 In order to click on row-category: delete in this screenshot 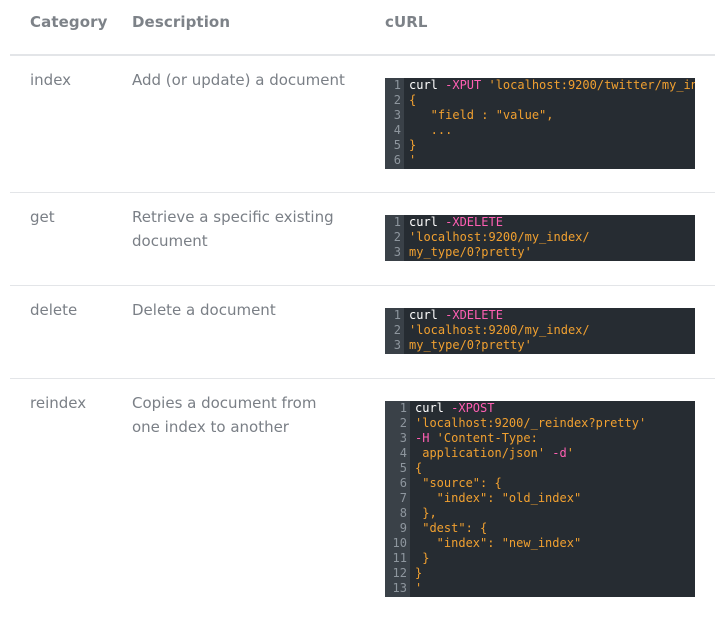, I will do `click(54, 310)`.